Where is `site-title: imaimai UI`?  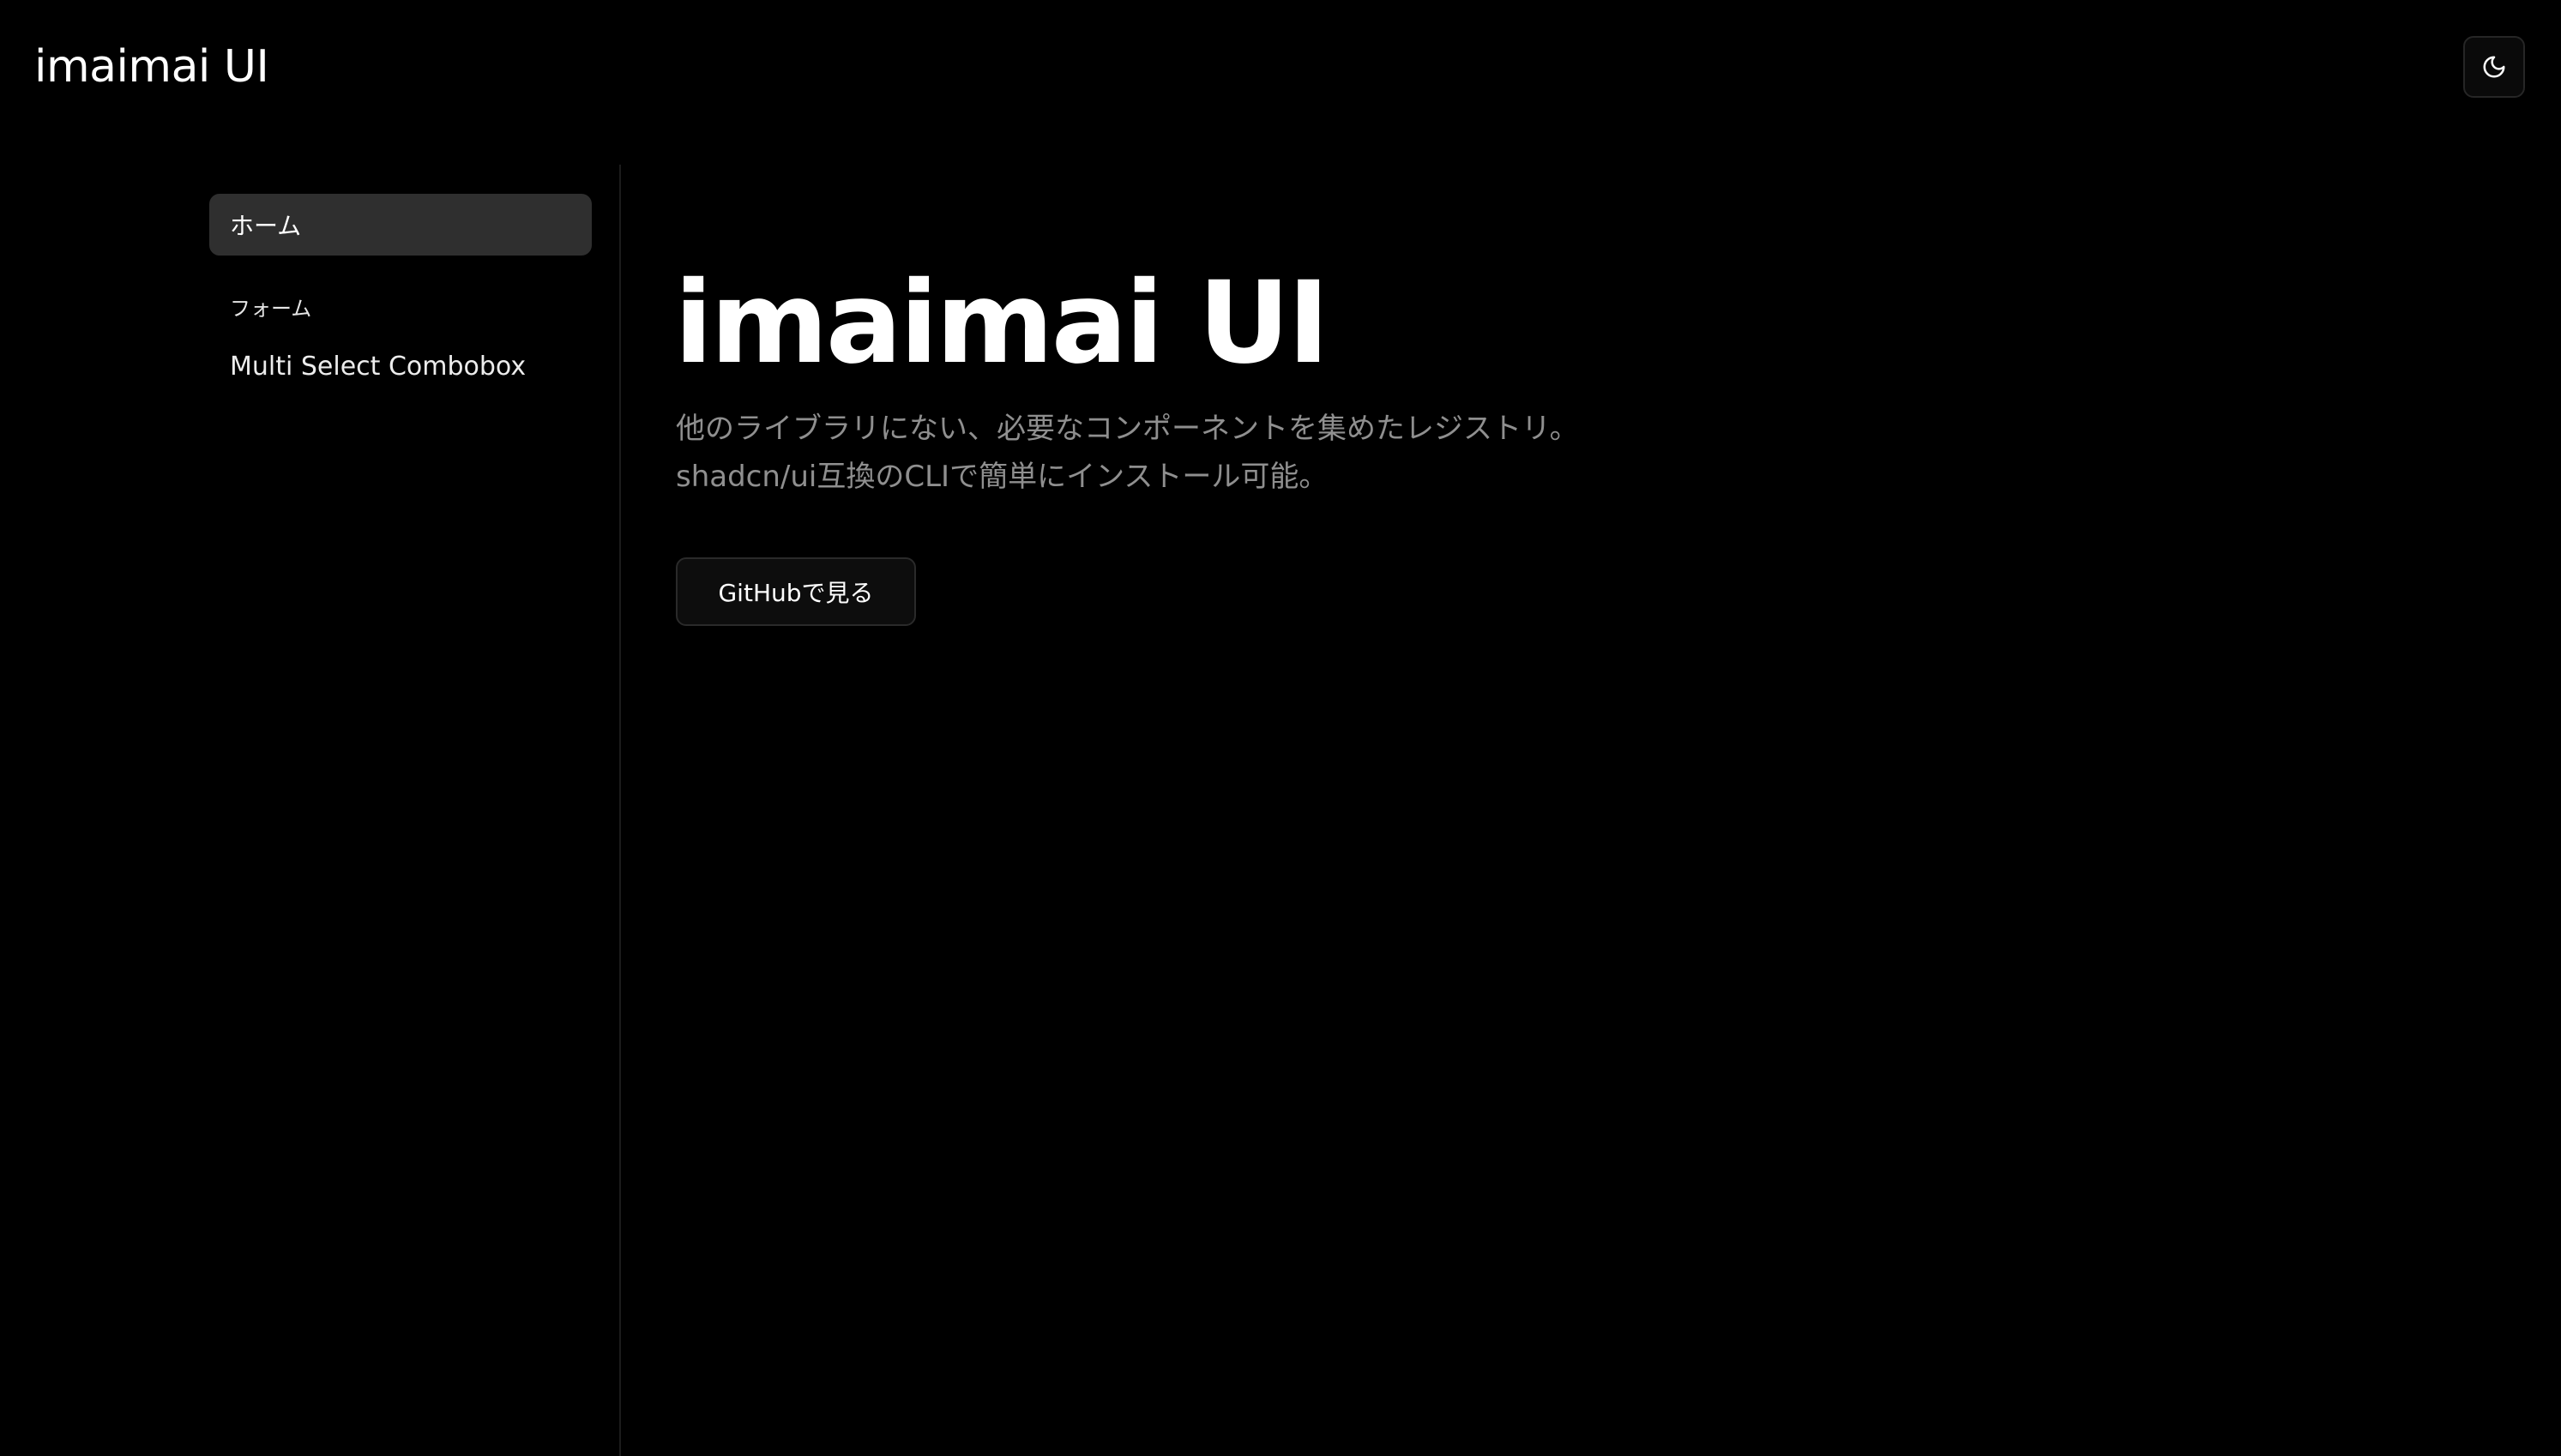 site-title: imaimai UI is located at coordinates (151, 67).